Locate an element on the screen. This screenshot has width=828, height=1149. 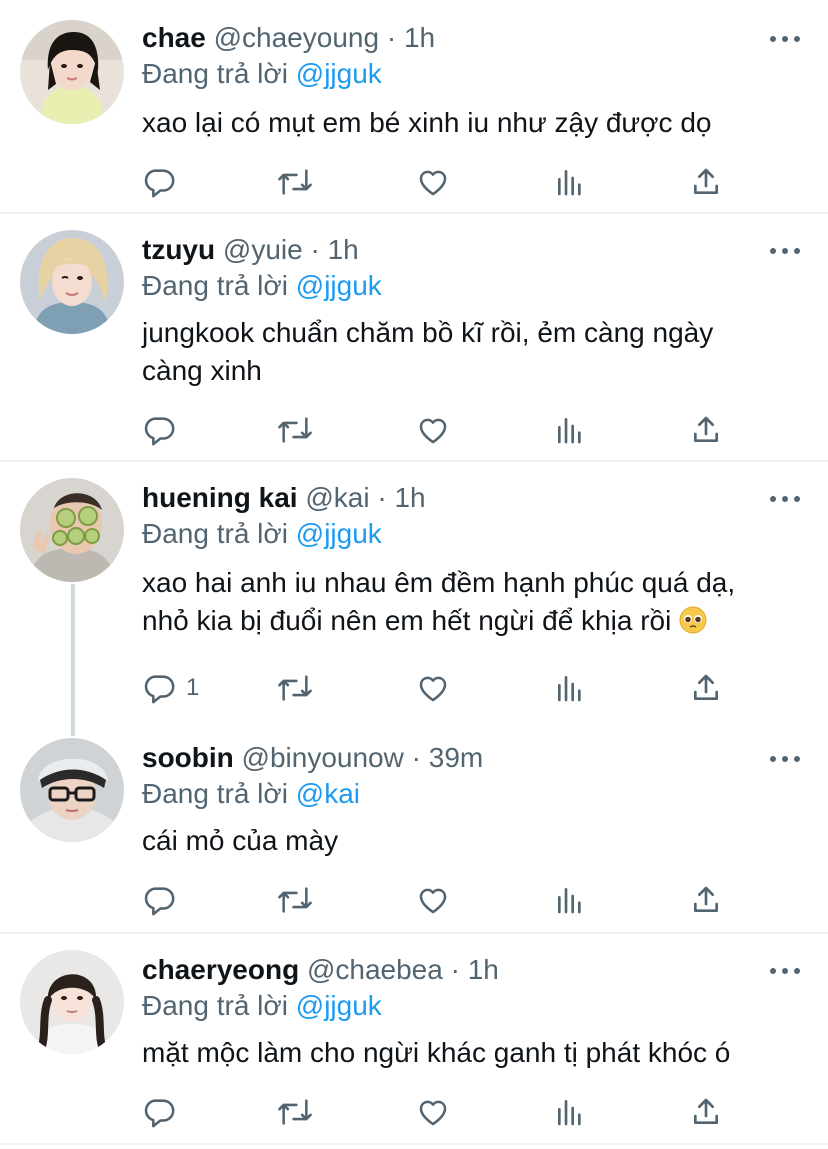
replying-prefix: Đang trả lời is located at coordinates (219, 73).